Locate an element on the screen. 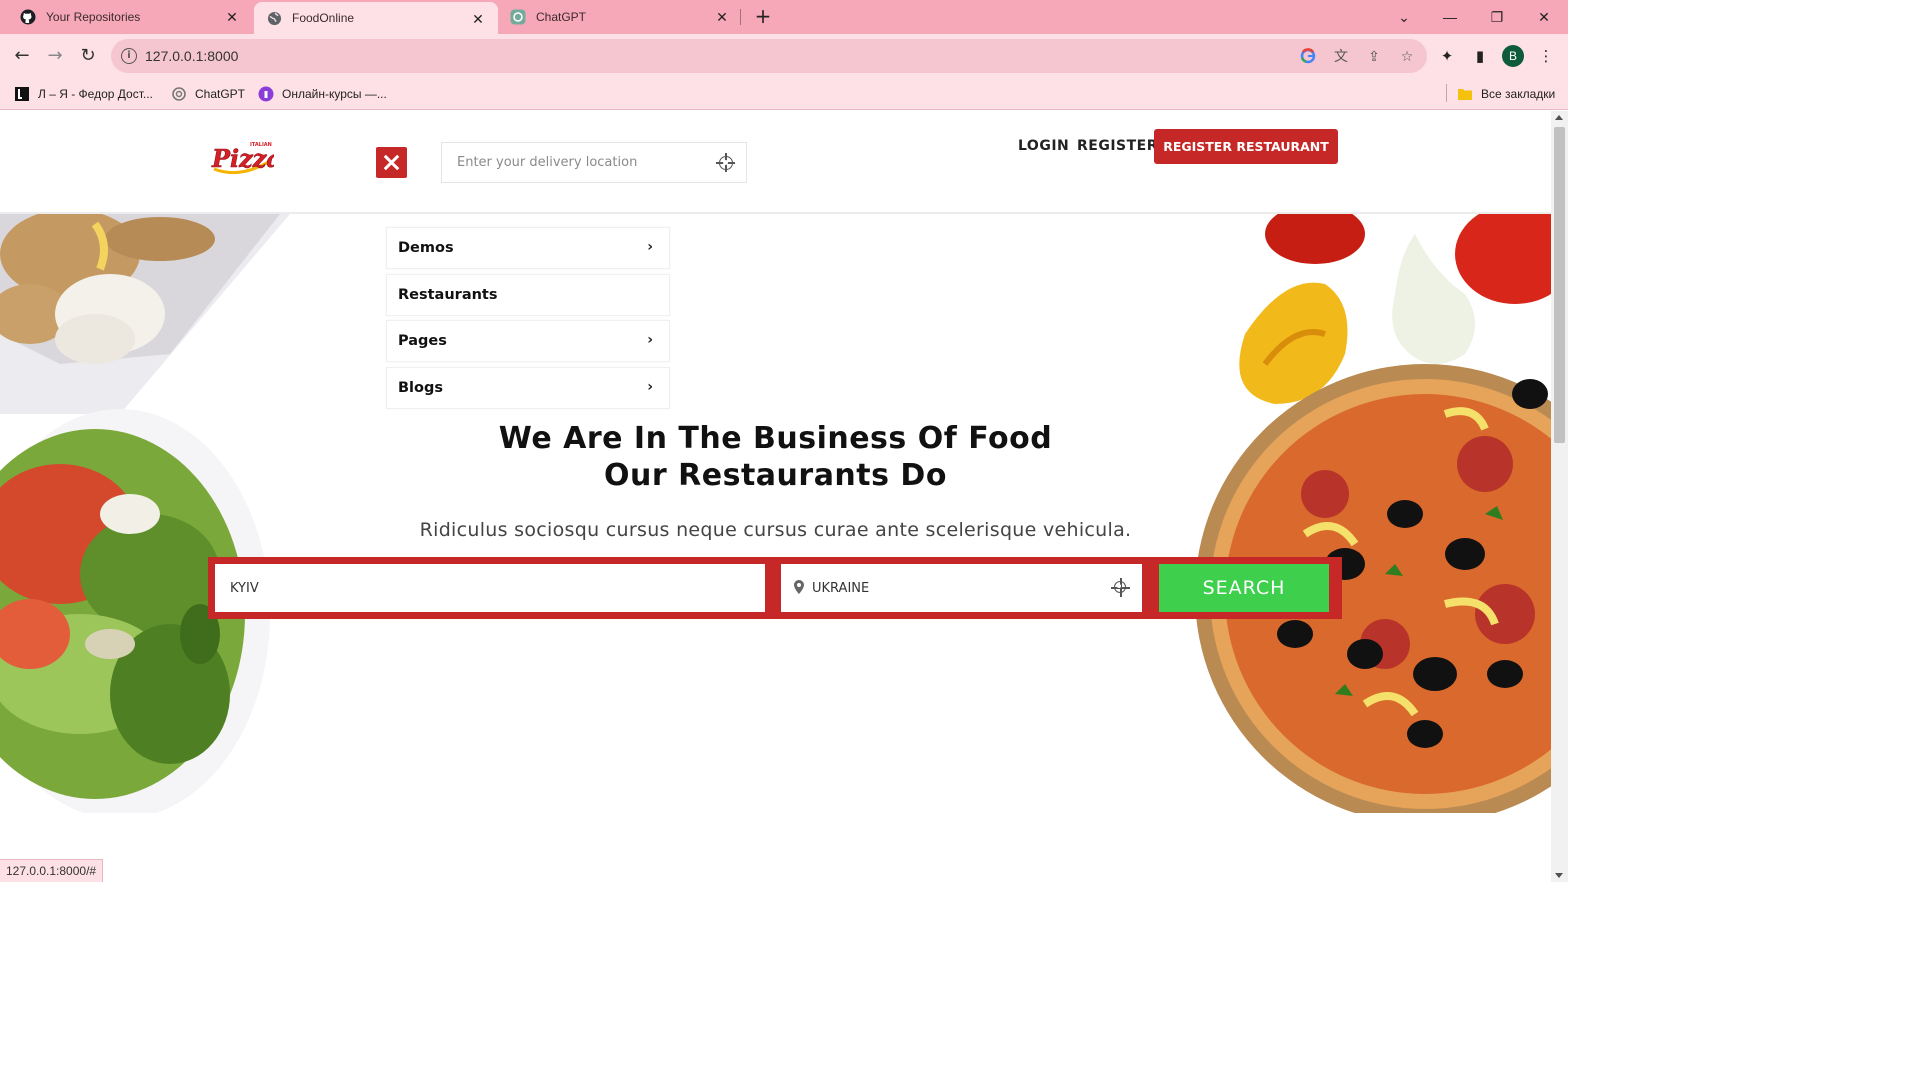 The image size is (1920, 1080). url-text: 127.0.0.1:8000 is located at coordinates (192, 56).